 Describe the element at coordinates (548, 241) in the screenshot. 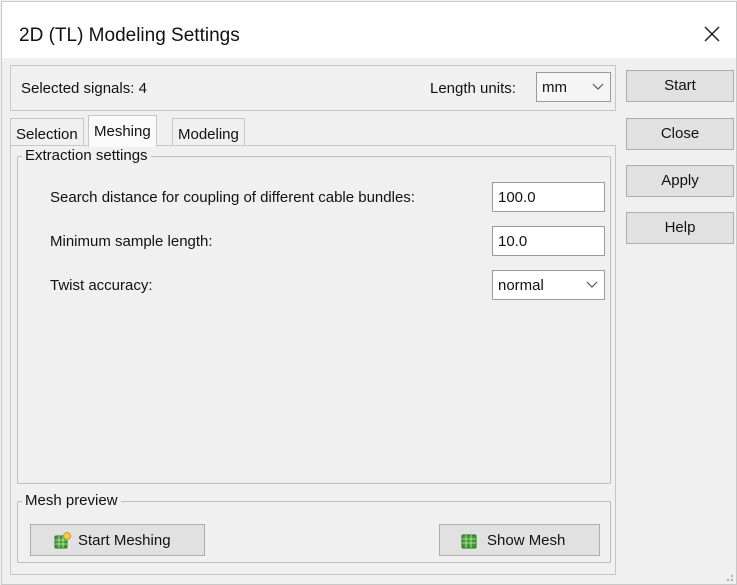

I see `min-sample-length-field: 10.0` at that location.